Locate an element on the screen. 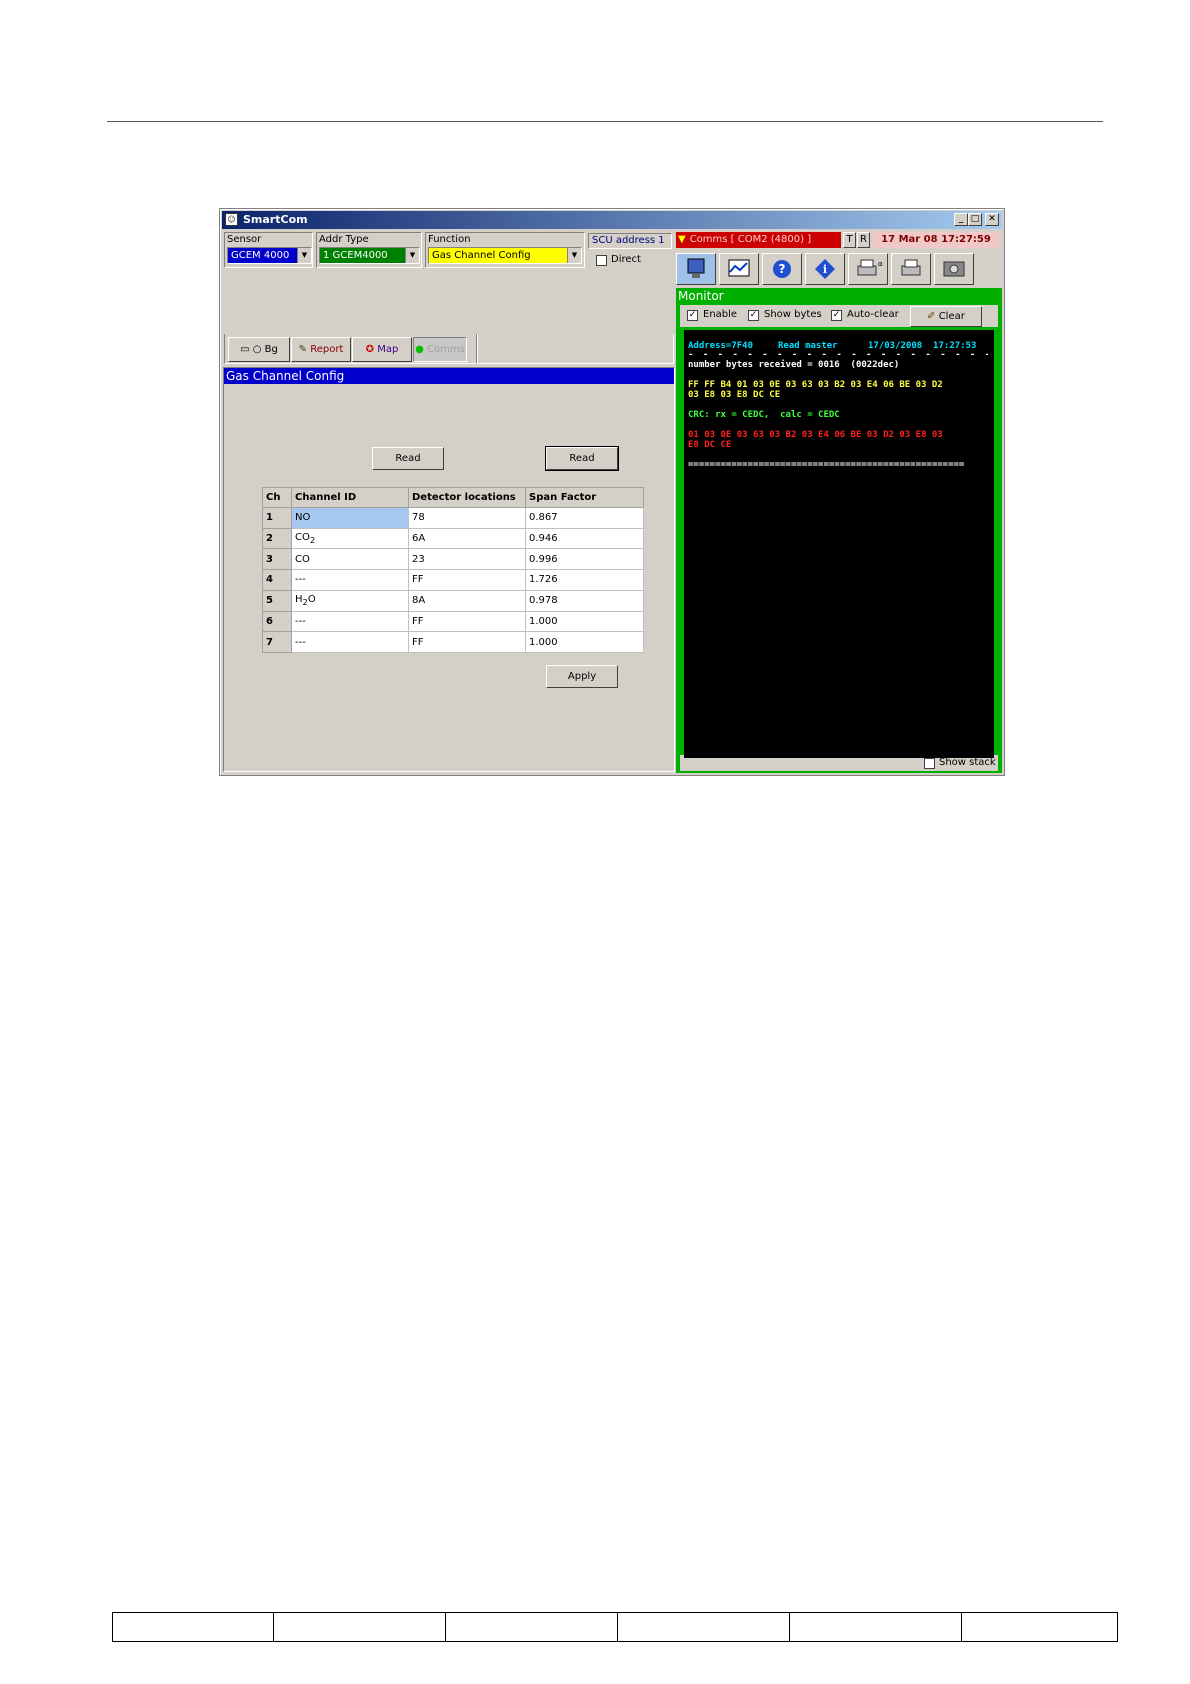  cell-detector-location: 8A is located at coordinates (467, 600).